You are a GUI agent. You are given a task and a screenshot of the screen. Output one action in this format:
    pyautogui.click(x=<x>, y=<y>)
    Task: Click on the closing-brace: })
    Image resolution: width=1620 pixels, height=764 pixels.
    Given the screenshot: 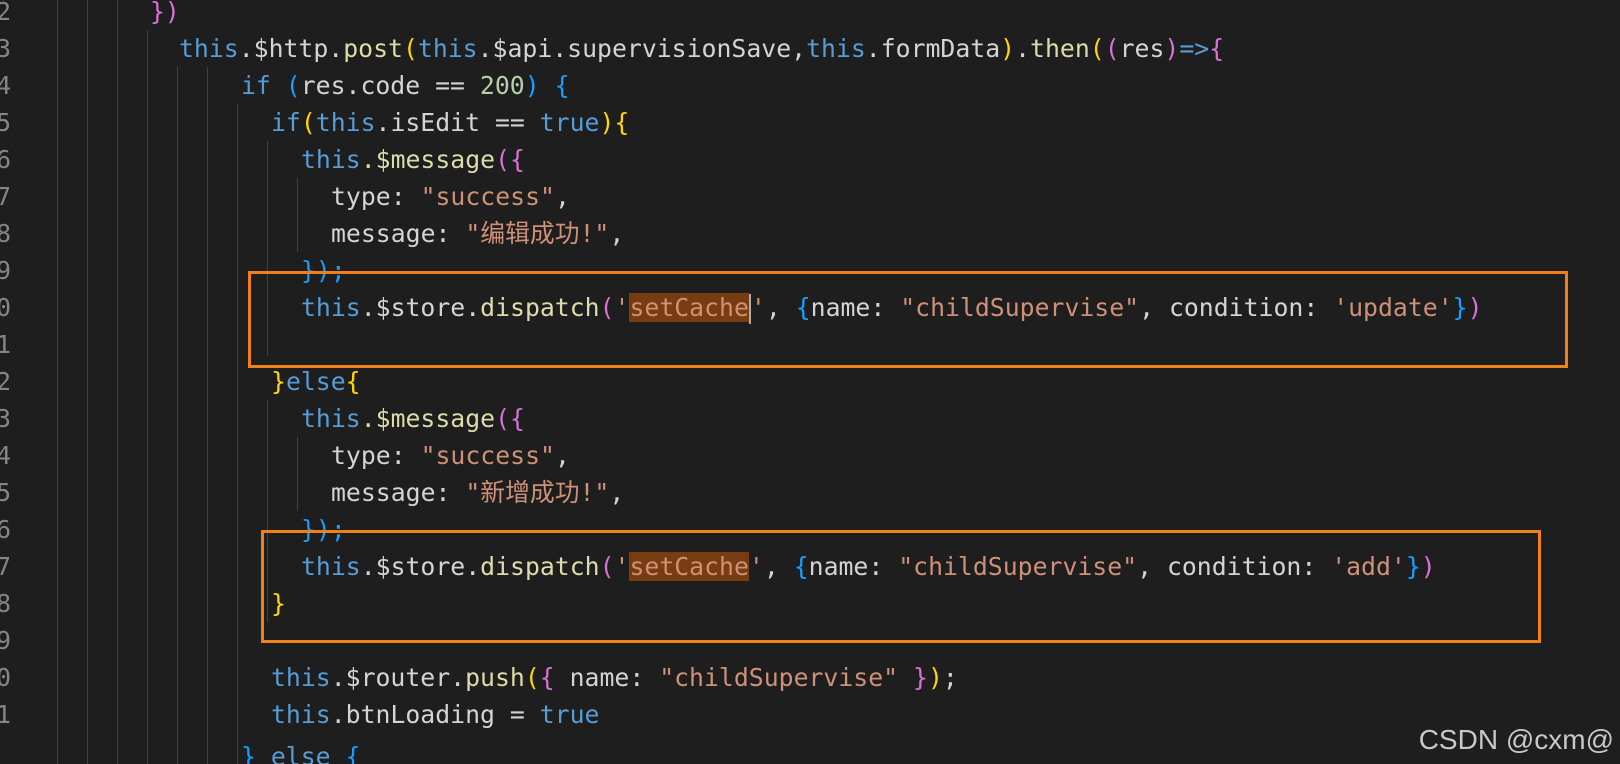 What is the action you would take?
    pyautogui.click(x=165, y=13)
    